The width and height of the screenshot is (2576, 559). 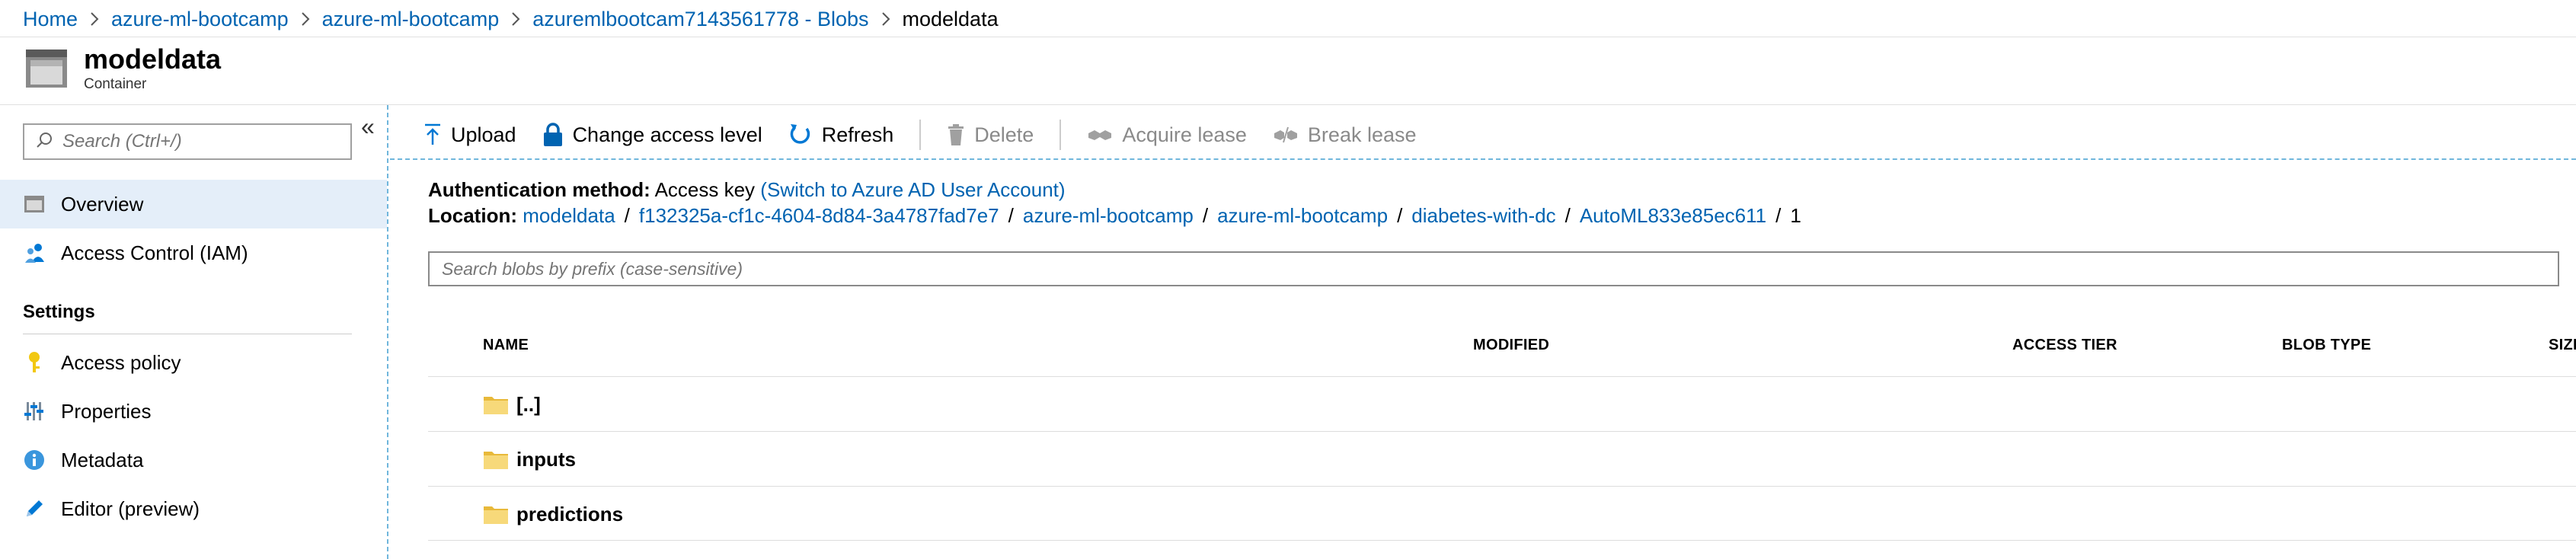 I want to click on trash-icon, so click(x=956, y=134).